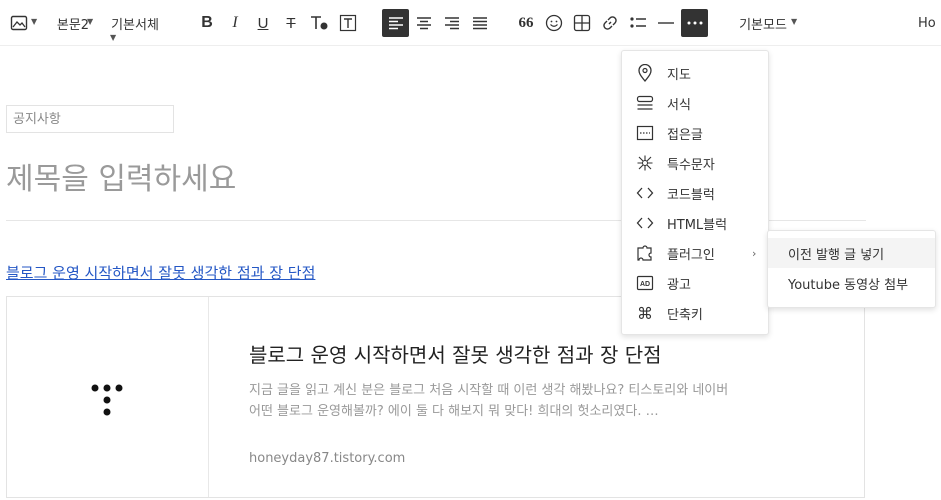 This screenshot has height=500, width=941. I want to click on mode-label: 기본모드, so click(763, 25).